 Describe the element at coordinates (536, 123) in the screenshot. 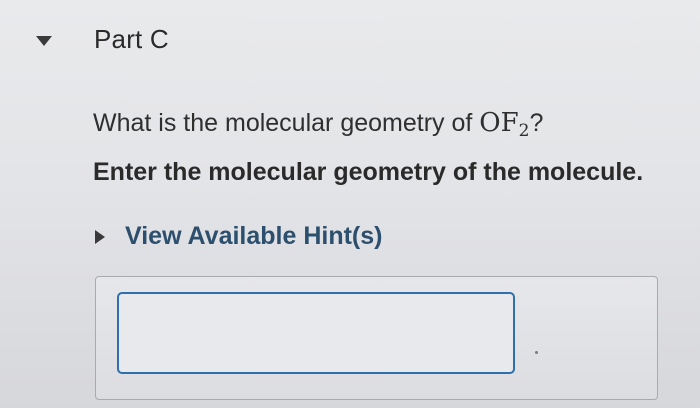

I see `question-suffix: ?` at that location.